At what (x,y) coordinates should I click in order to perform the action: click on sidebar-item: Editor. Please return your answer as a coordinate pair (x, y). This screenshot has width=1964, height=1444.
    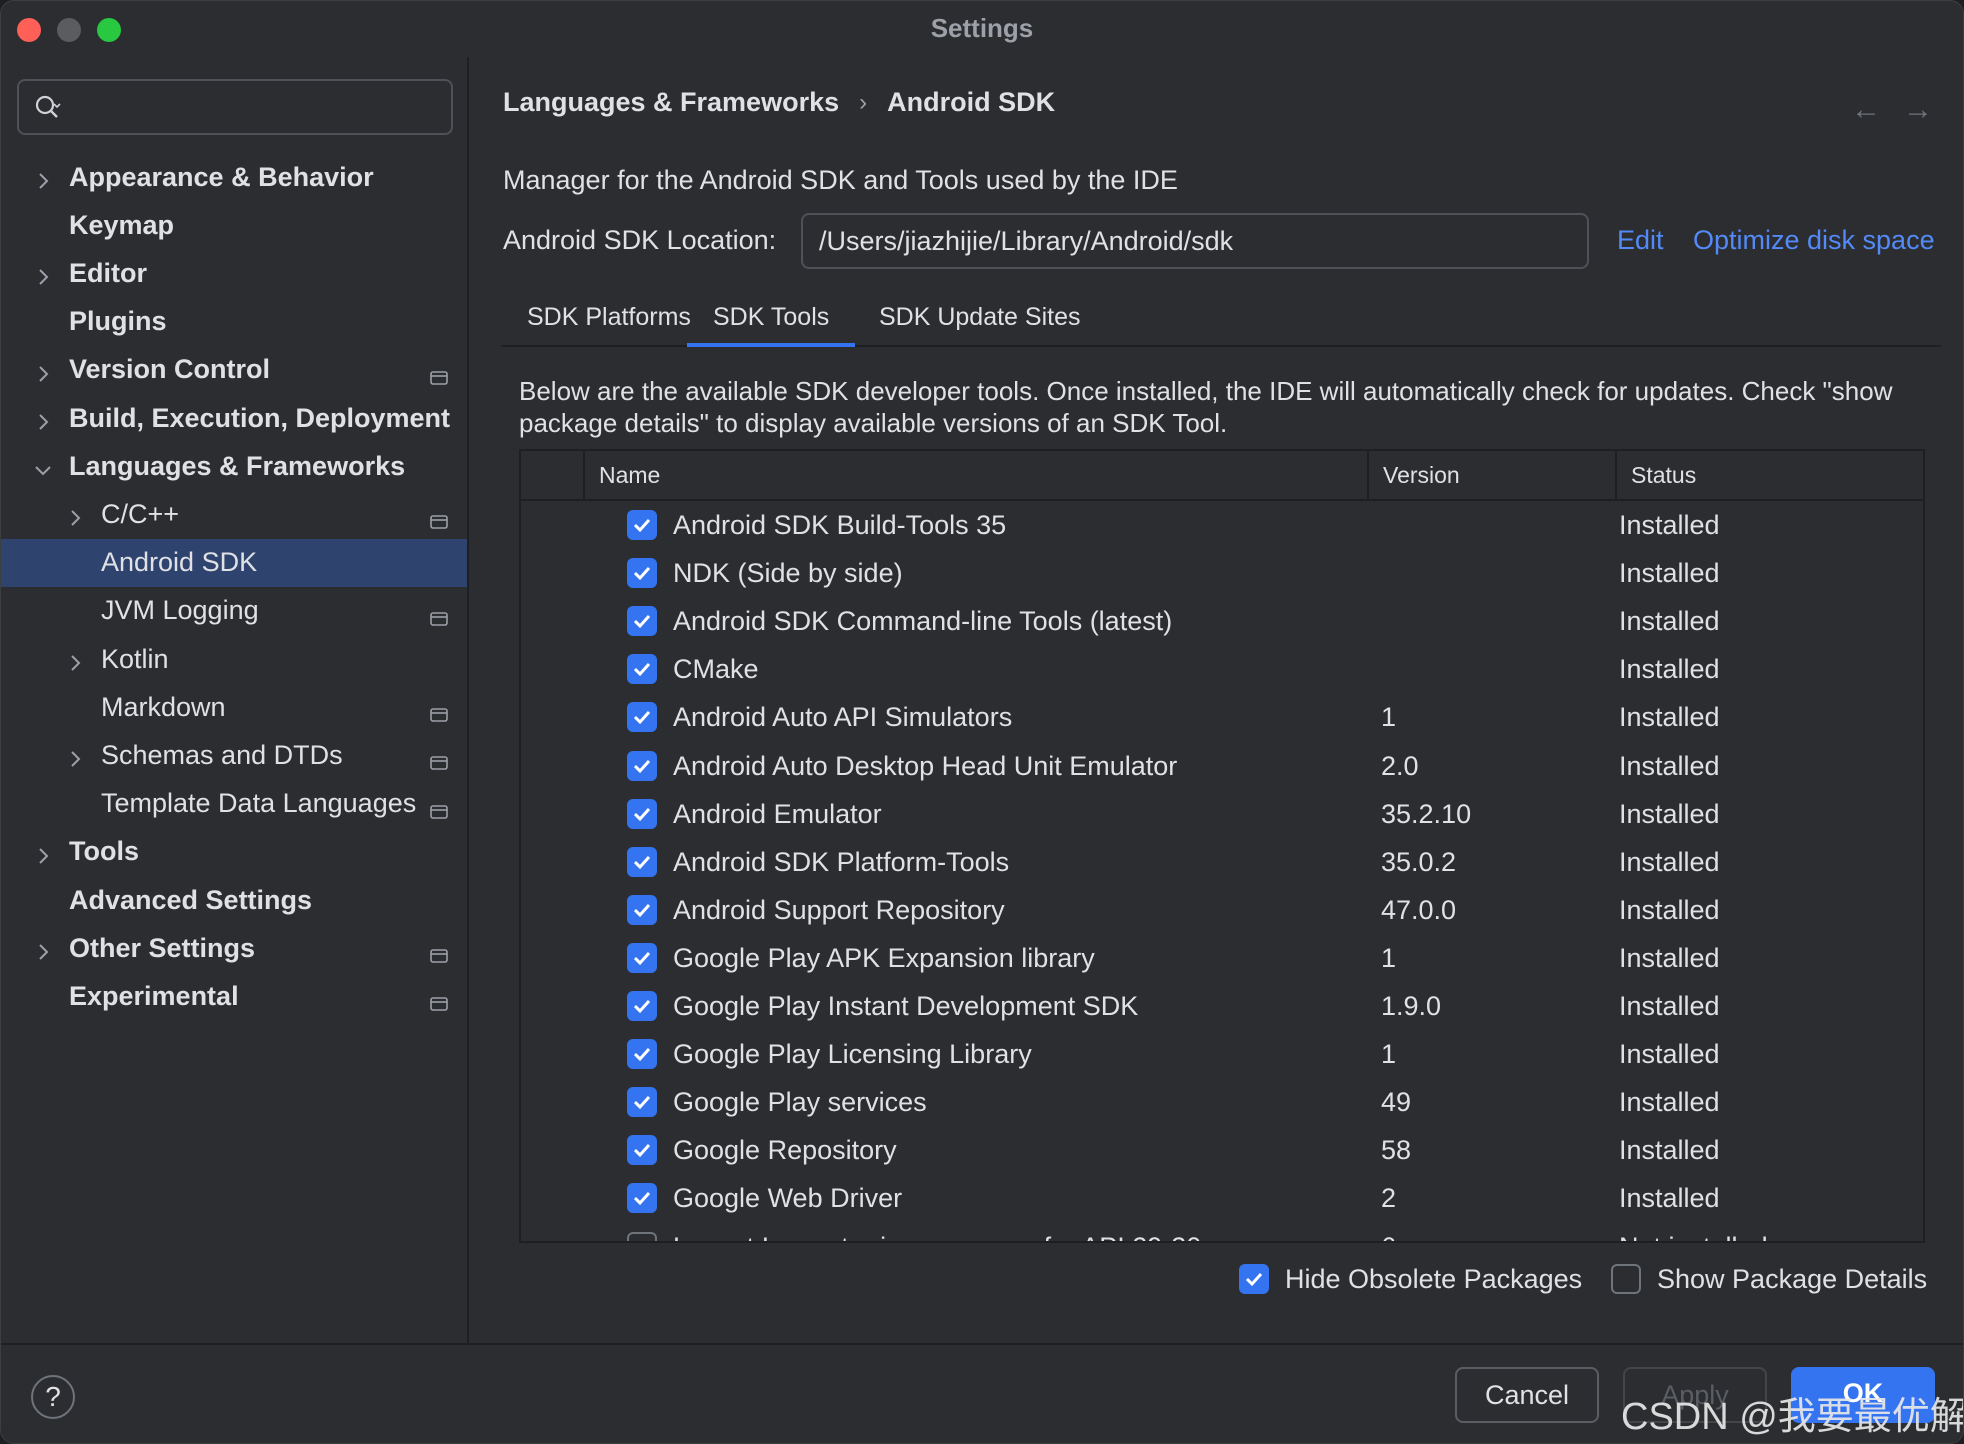
    Looking at the image, I should click on (234, 273).